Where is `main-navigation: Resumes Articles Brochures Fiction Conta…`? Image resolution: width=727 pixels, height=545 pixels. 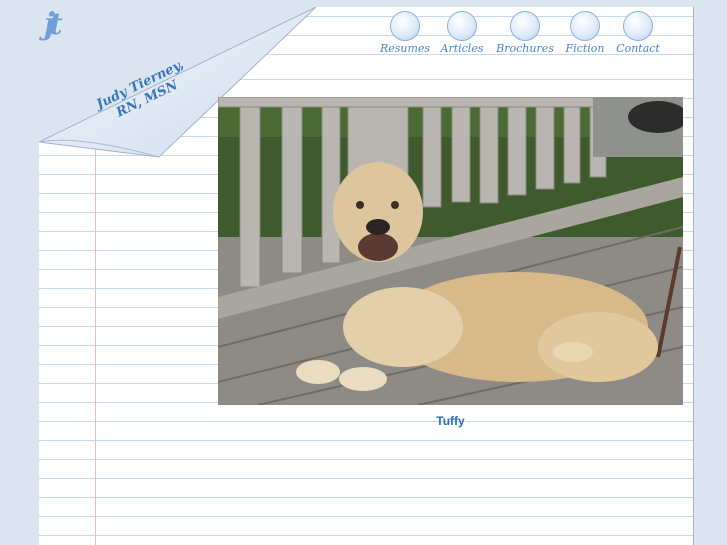
main-navigation: Resumes Articles Brochures Fiction Conta… is located at coordinates (520, 34).